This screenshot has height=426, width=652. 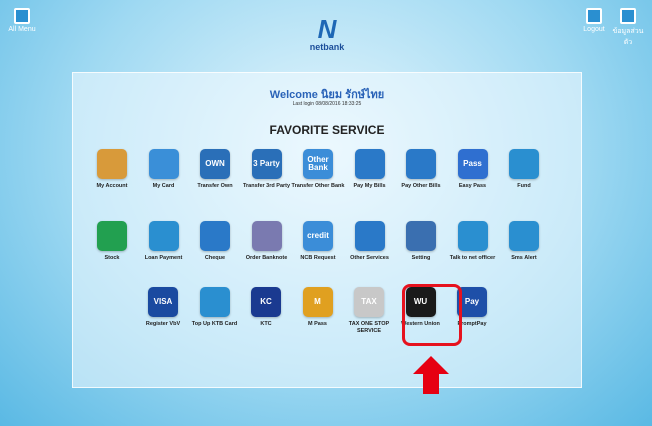 What do you see at coordinates (594, 29) in the screenshot?
I see `logout-label: Logout` at bounding box center [594, 29].